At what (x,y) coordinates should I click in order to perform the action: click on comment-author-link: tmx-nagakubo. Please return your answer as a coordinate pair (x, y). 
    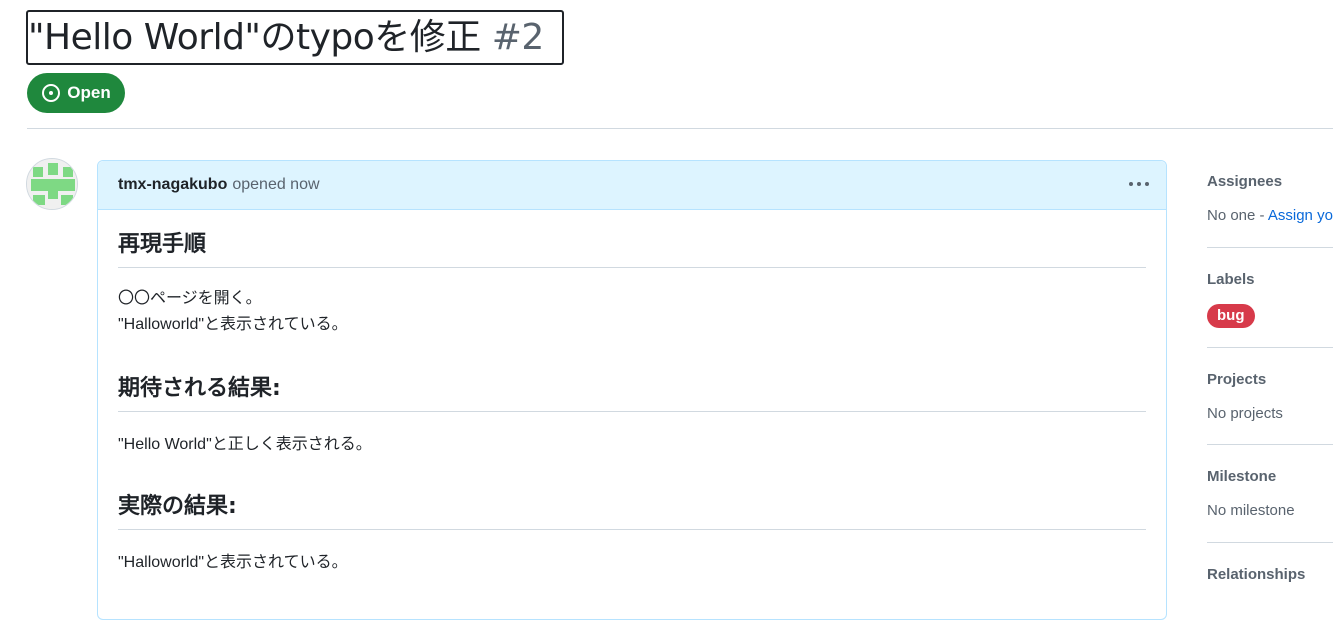
    Looking at the image, I should click on (172, 185).